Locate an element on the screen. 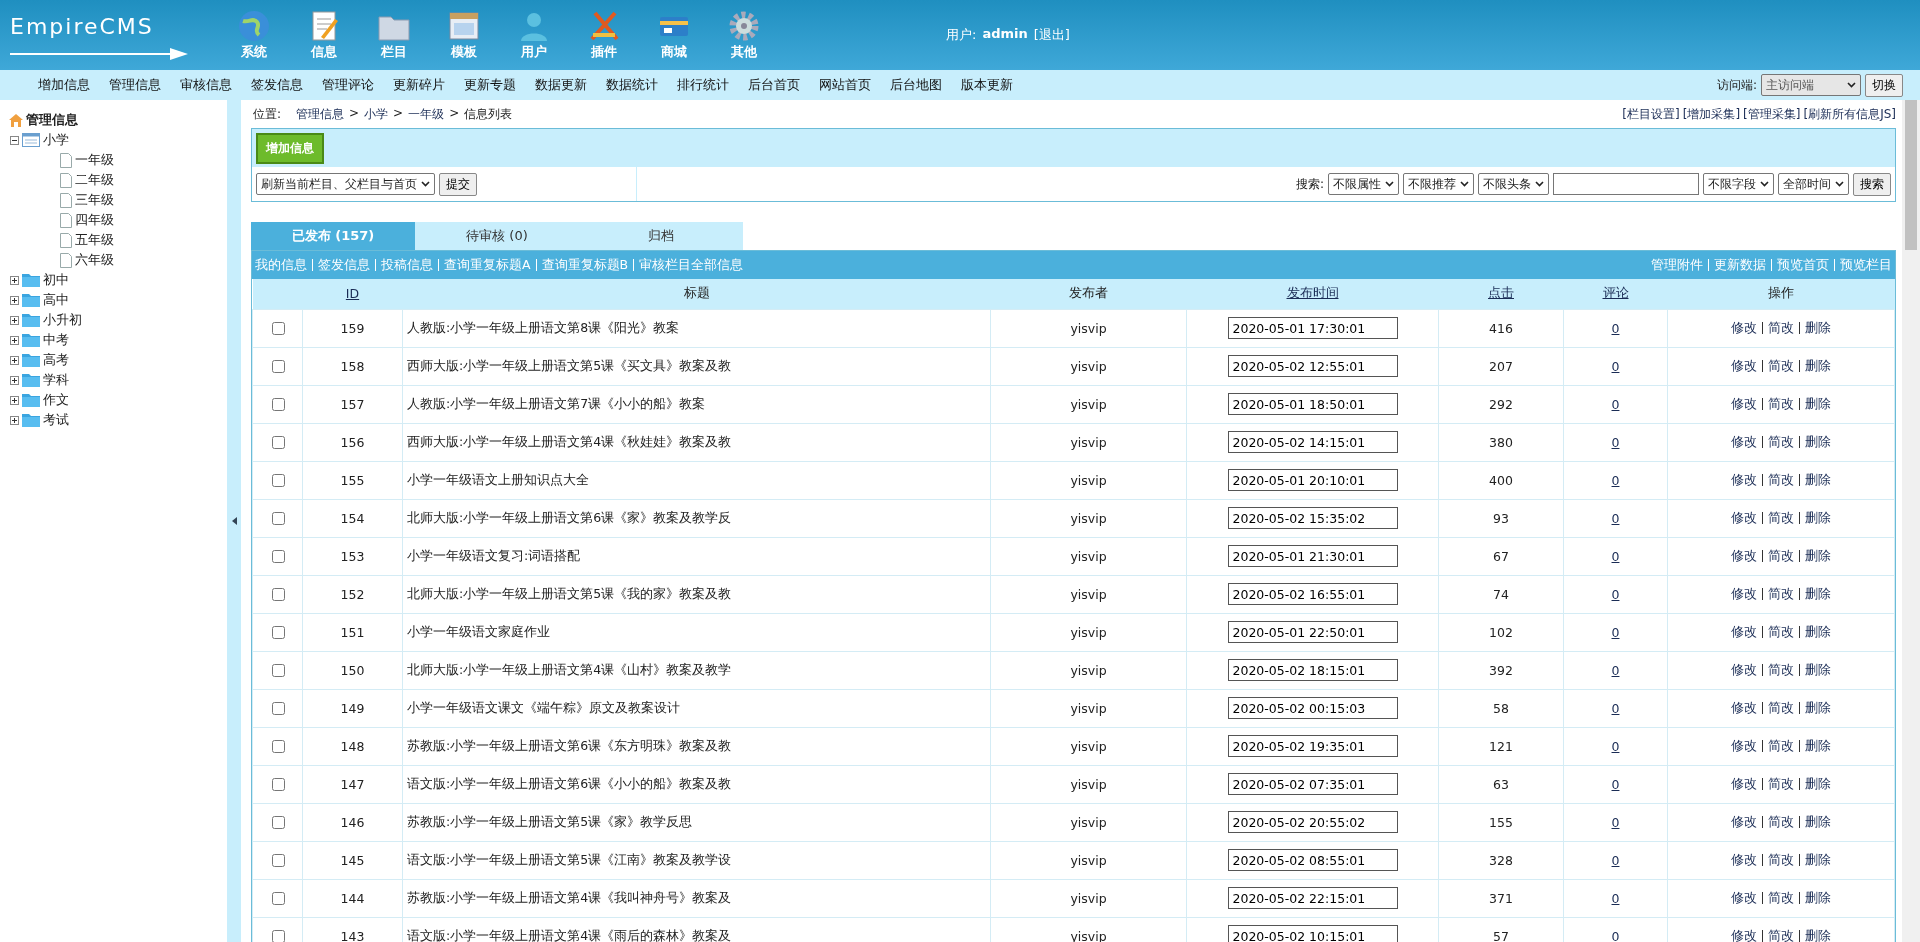 The width and height of the screenshot is (1920, 942). sort-link: ID is located at coordinates (352, 294).